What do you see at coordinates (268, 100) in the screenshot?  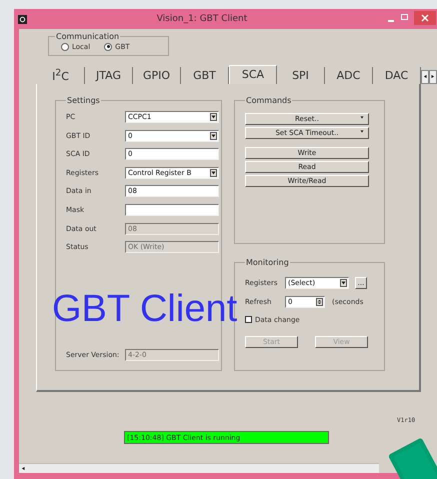 I see `group-title: Commands` at bounding box center [268, 100].